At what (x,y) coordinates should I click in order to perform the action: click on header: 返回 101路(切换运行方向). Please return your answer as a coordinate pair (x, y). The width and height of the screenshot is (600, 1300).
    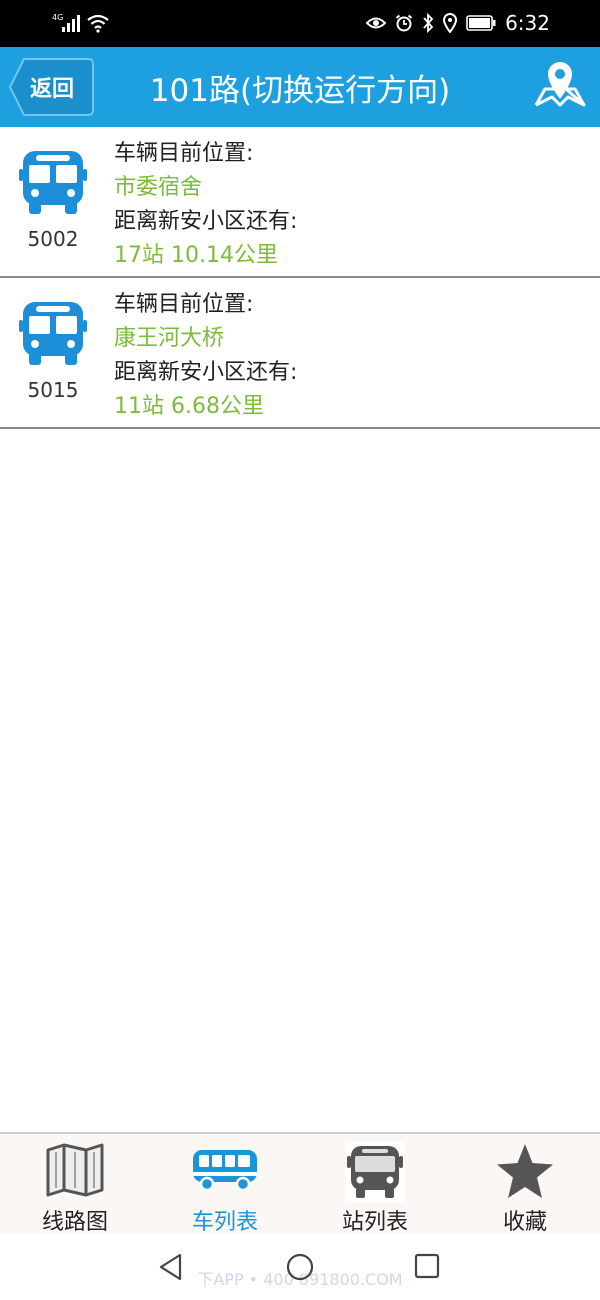
    Looking at the image, I should click on (300, 87).